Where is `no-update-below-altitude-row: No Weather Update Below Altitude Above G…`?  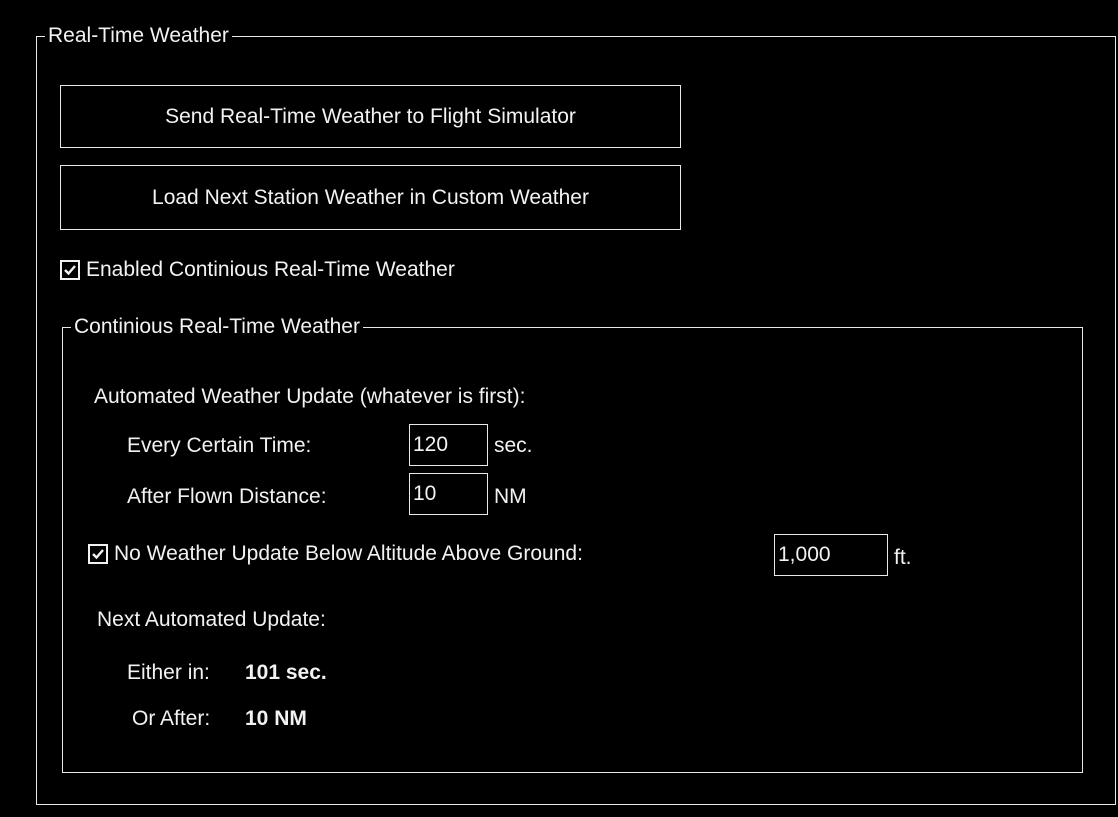 no-update-below-altitude-row: No Weather Update Below Altitude Above G… is located at coordinates (335, 554).